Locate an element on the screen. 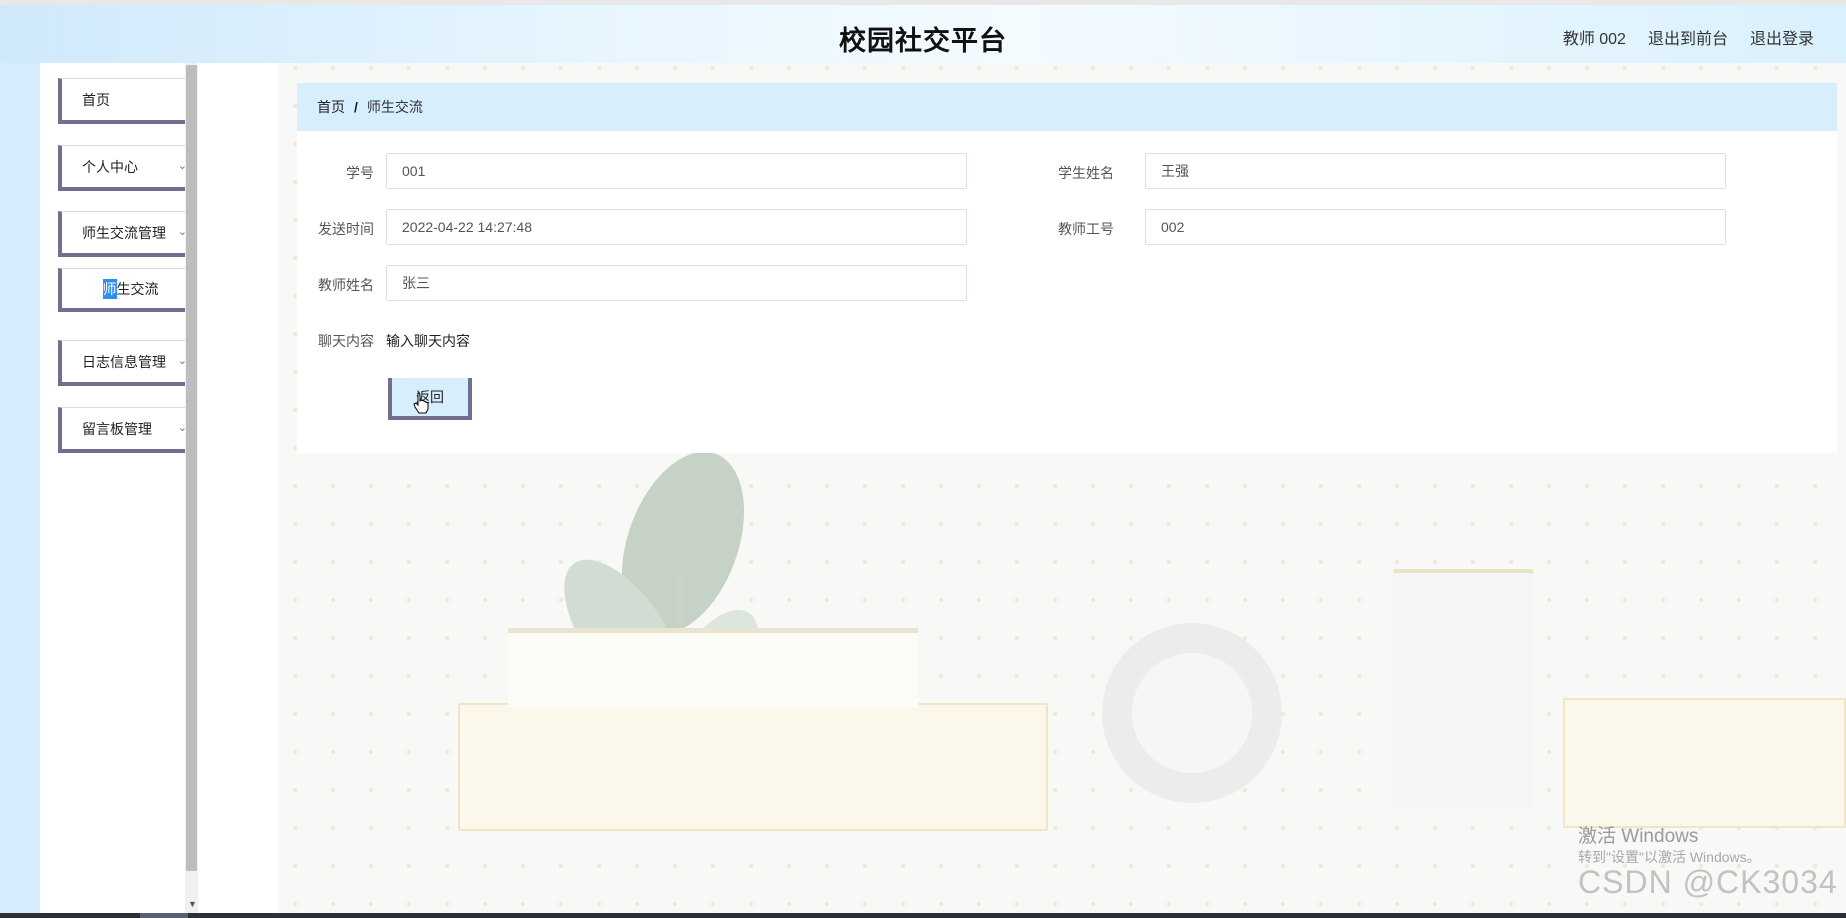  header-links: 教师 002 退出到前台 退出登录 is located at coordinates (1688, 37).